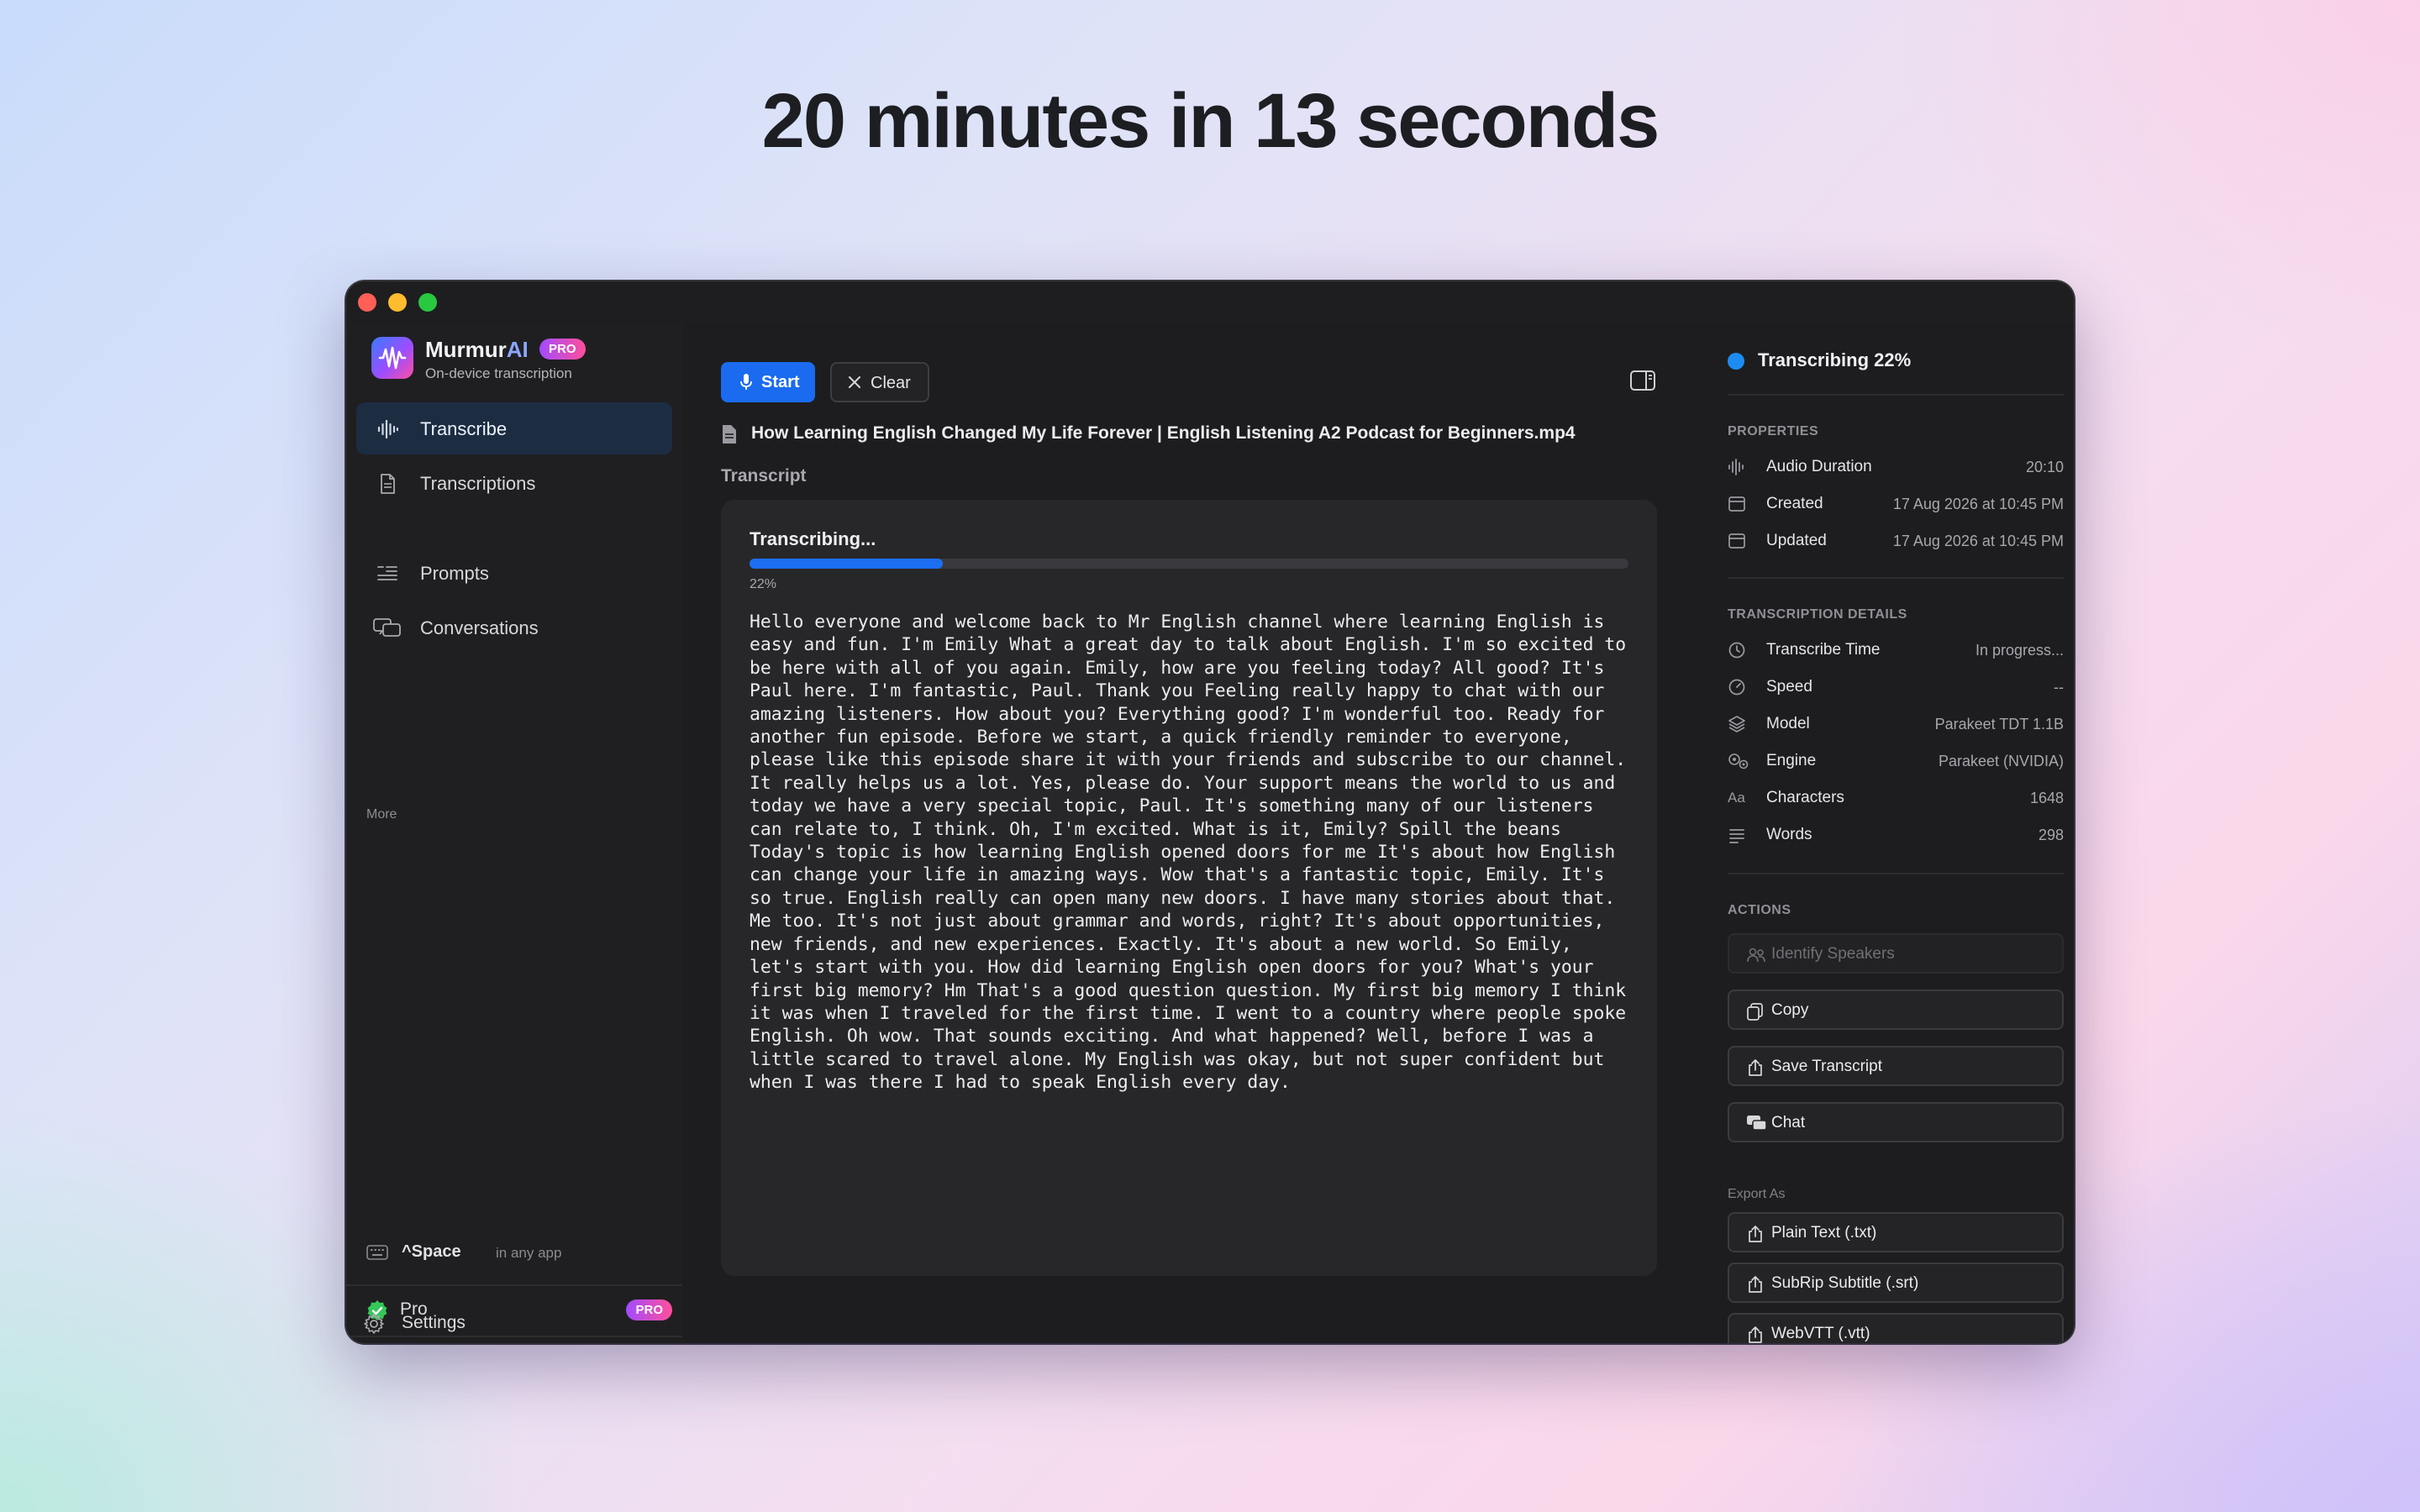 The image size is (2420, 1512). What do you see at coordinates (514, 573) in the screenshot?
I see `sidebar-item-prompts: Prompts` at bounding box center [514, 573].